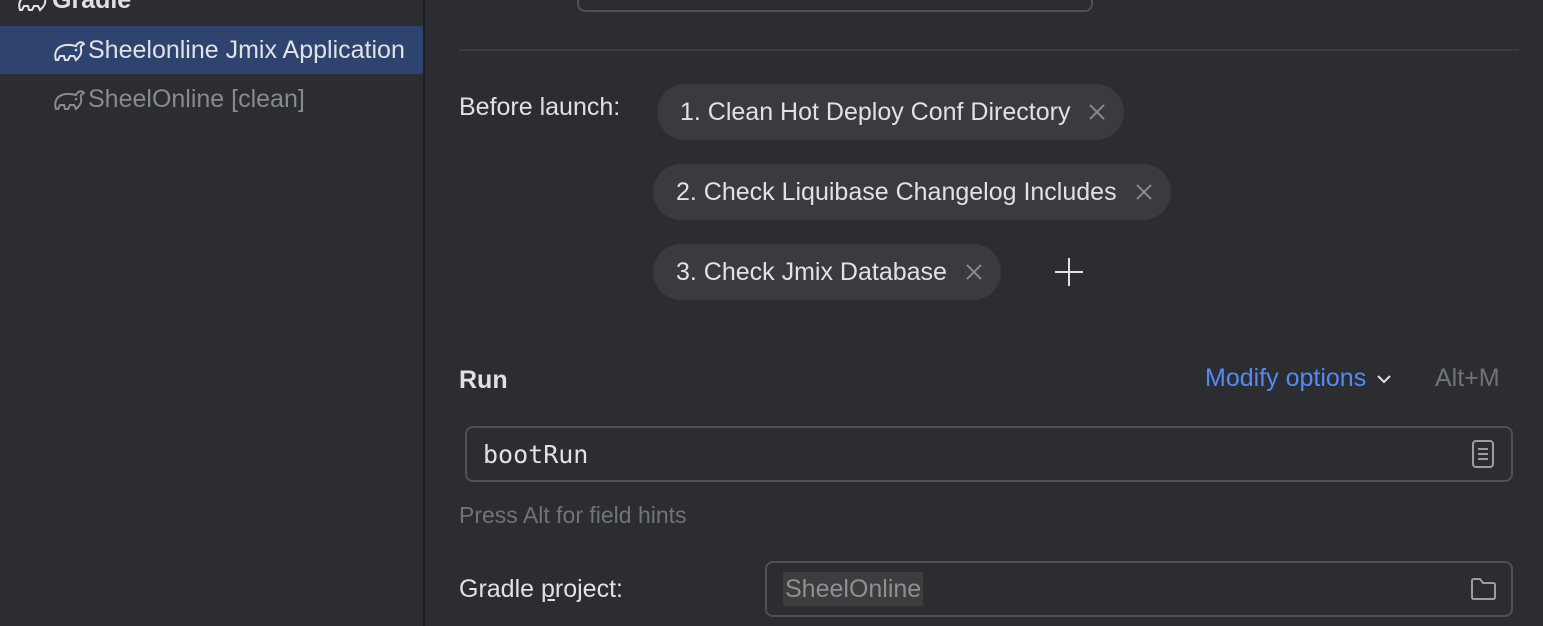 Image resolution: width=1543 pixels, height=626 pixels. What do you see at coordinates (1069, 272) in the screenshot?
I see `plus-icon` at bounding box center [1069, 272].